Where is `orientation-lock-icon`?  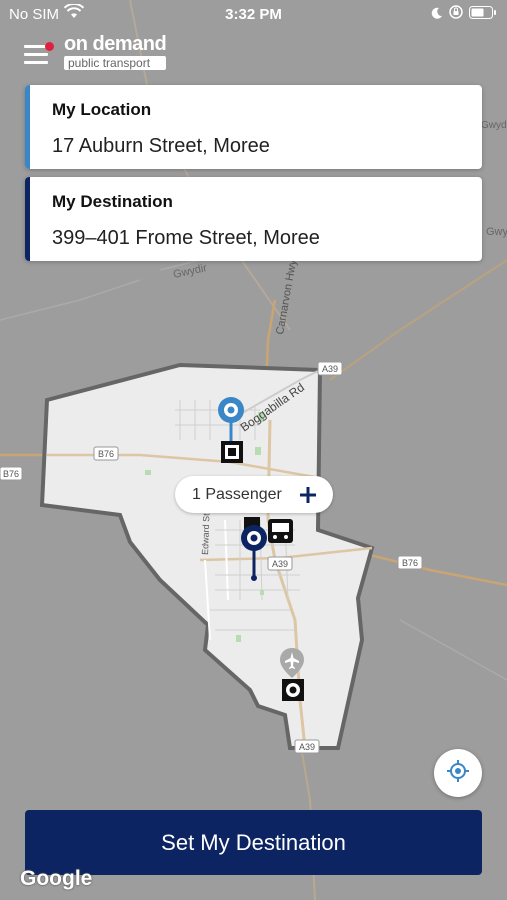 orientation-lock-icon is located at coordinates (456, 14).